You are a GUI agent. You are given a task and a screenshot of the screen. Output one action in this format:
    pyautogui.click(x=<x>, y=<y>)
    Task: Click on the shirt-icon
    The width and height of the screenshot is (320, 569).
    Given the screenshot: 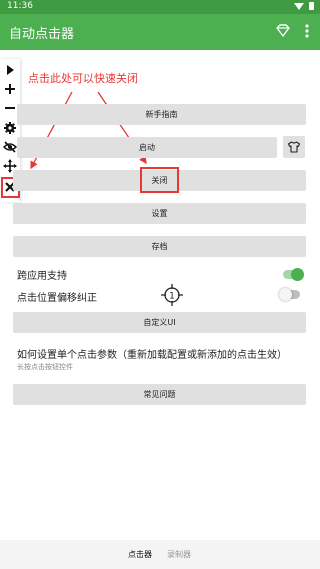 What is the action you would take?
    pyautogui.click(x=294, y=147)
    